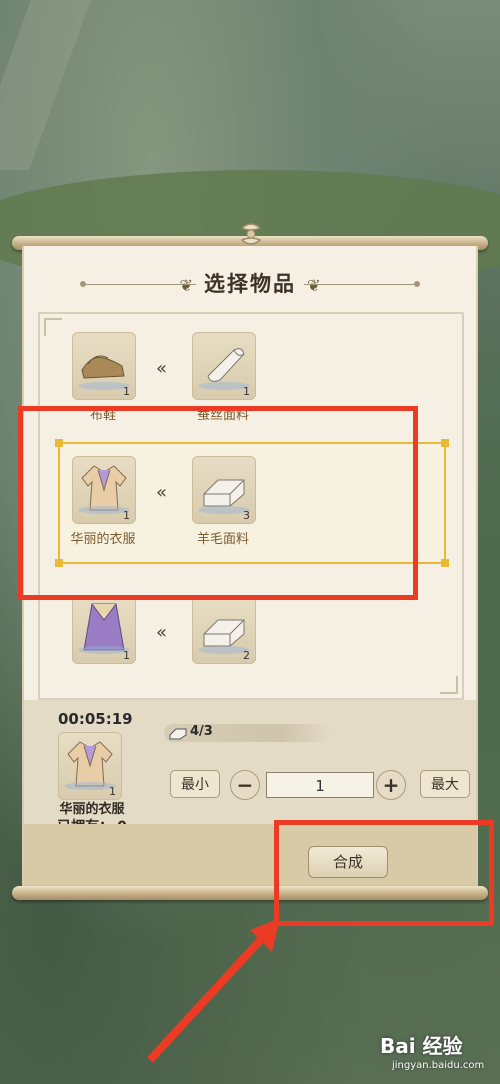  What do you see at coordinates (90, 766) in the screenshot?
I see `selected-product-slot: 1` at bounding box center [90, 766].